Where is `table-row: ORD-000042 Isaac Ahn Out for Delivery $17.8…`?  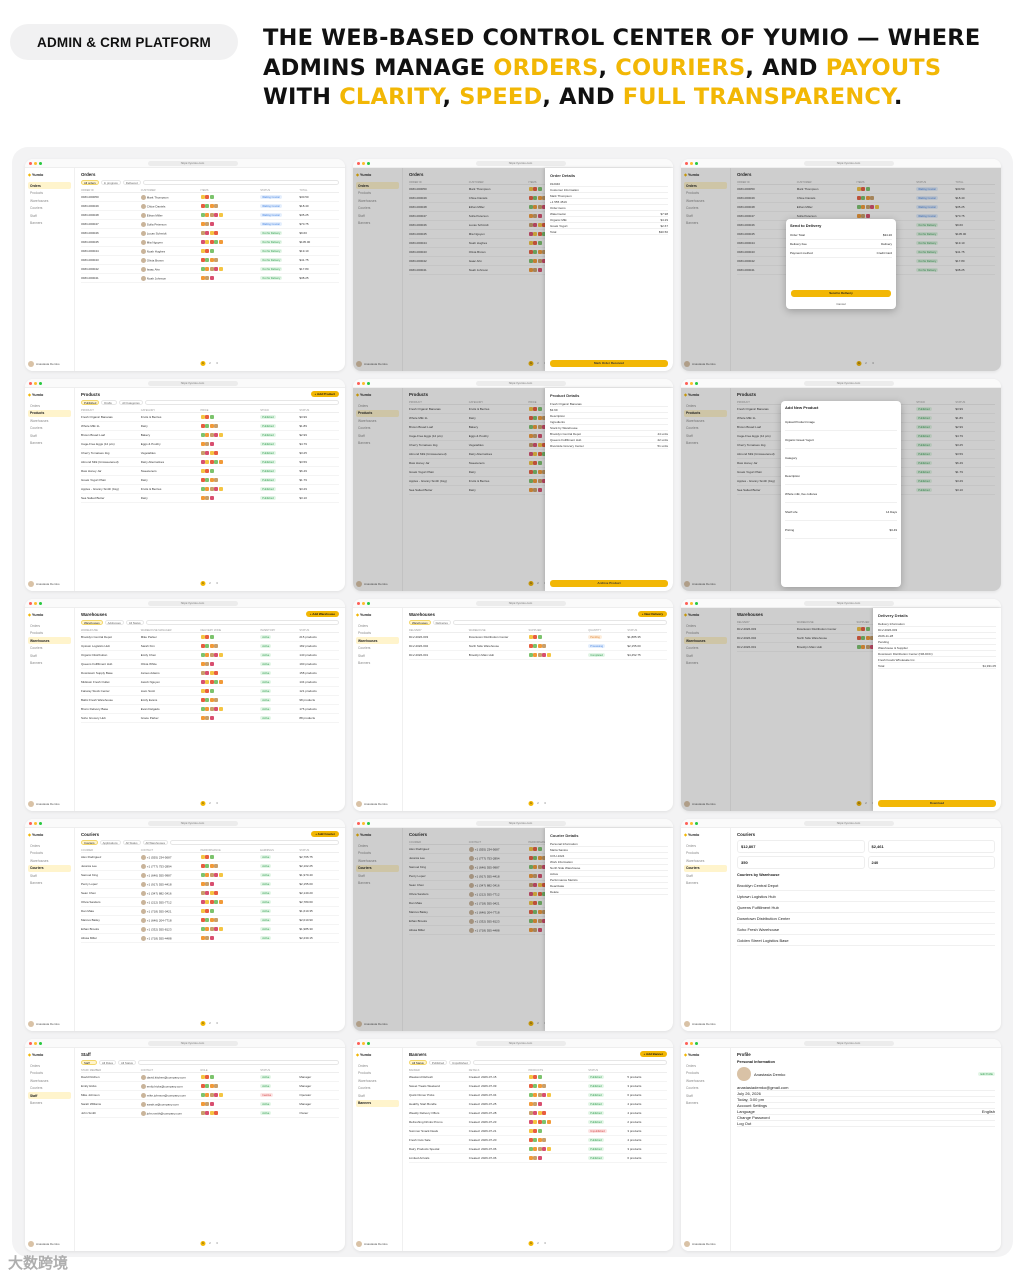 table-row: ORD-000042 Isaac Ahn Out for Delivery $17.8… is located at coordinates (210, 269).